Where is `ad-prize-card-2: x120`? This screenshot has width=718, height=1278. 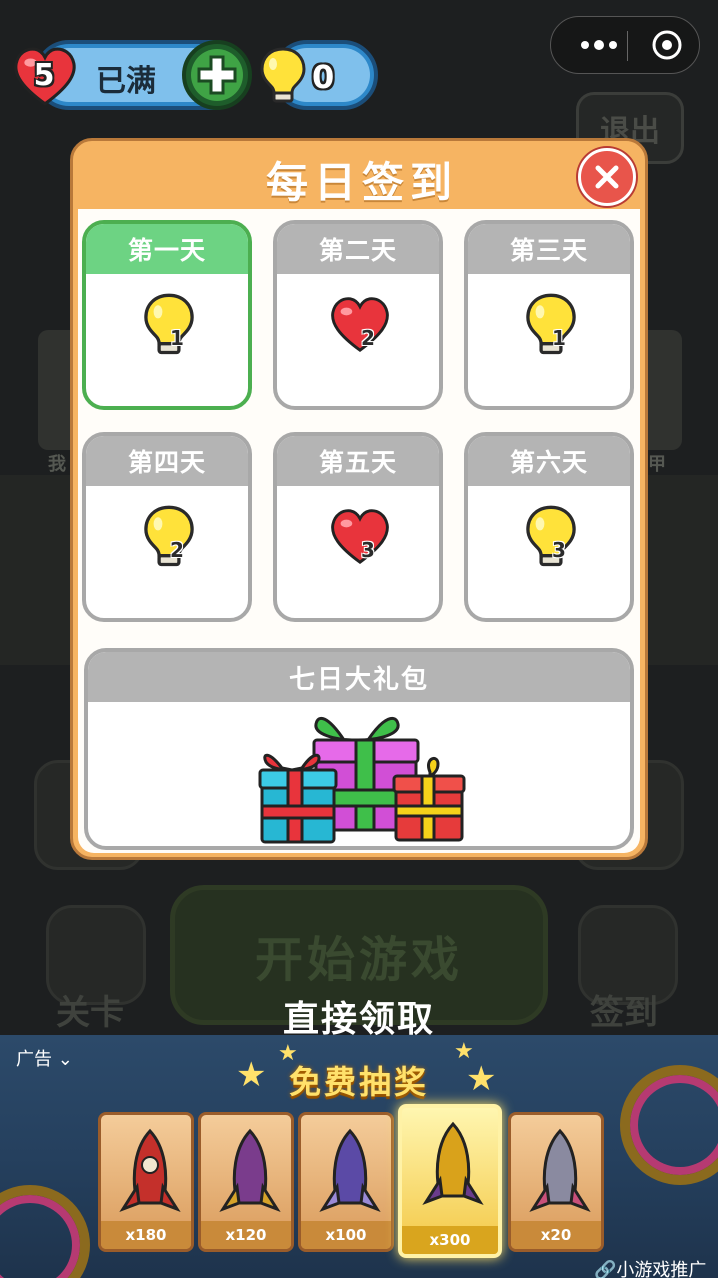
ad-prize-card-2: x120 is located at coordinates (246, 1182).